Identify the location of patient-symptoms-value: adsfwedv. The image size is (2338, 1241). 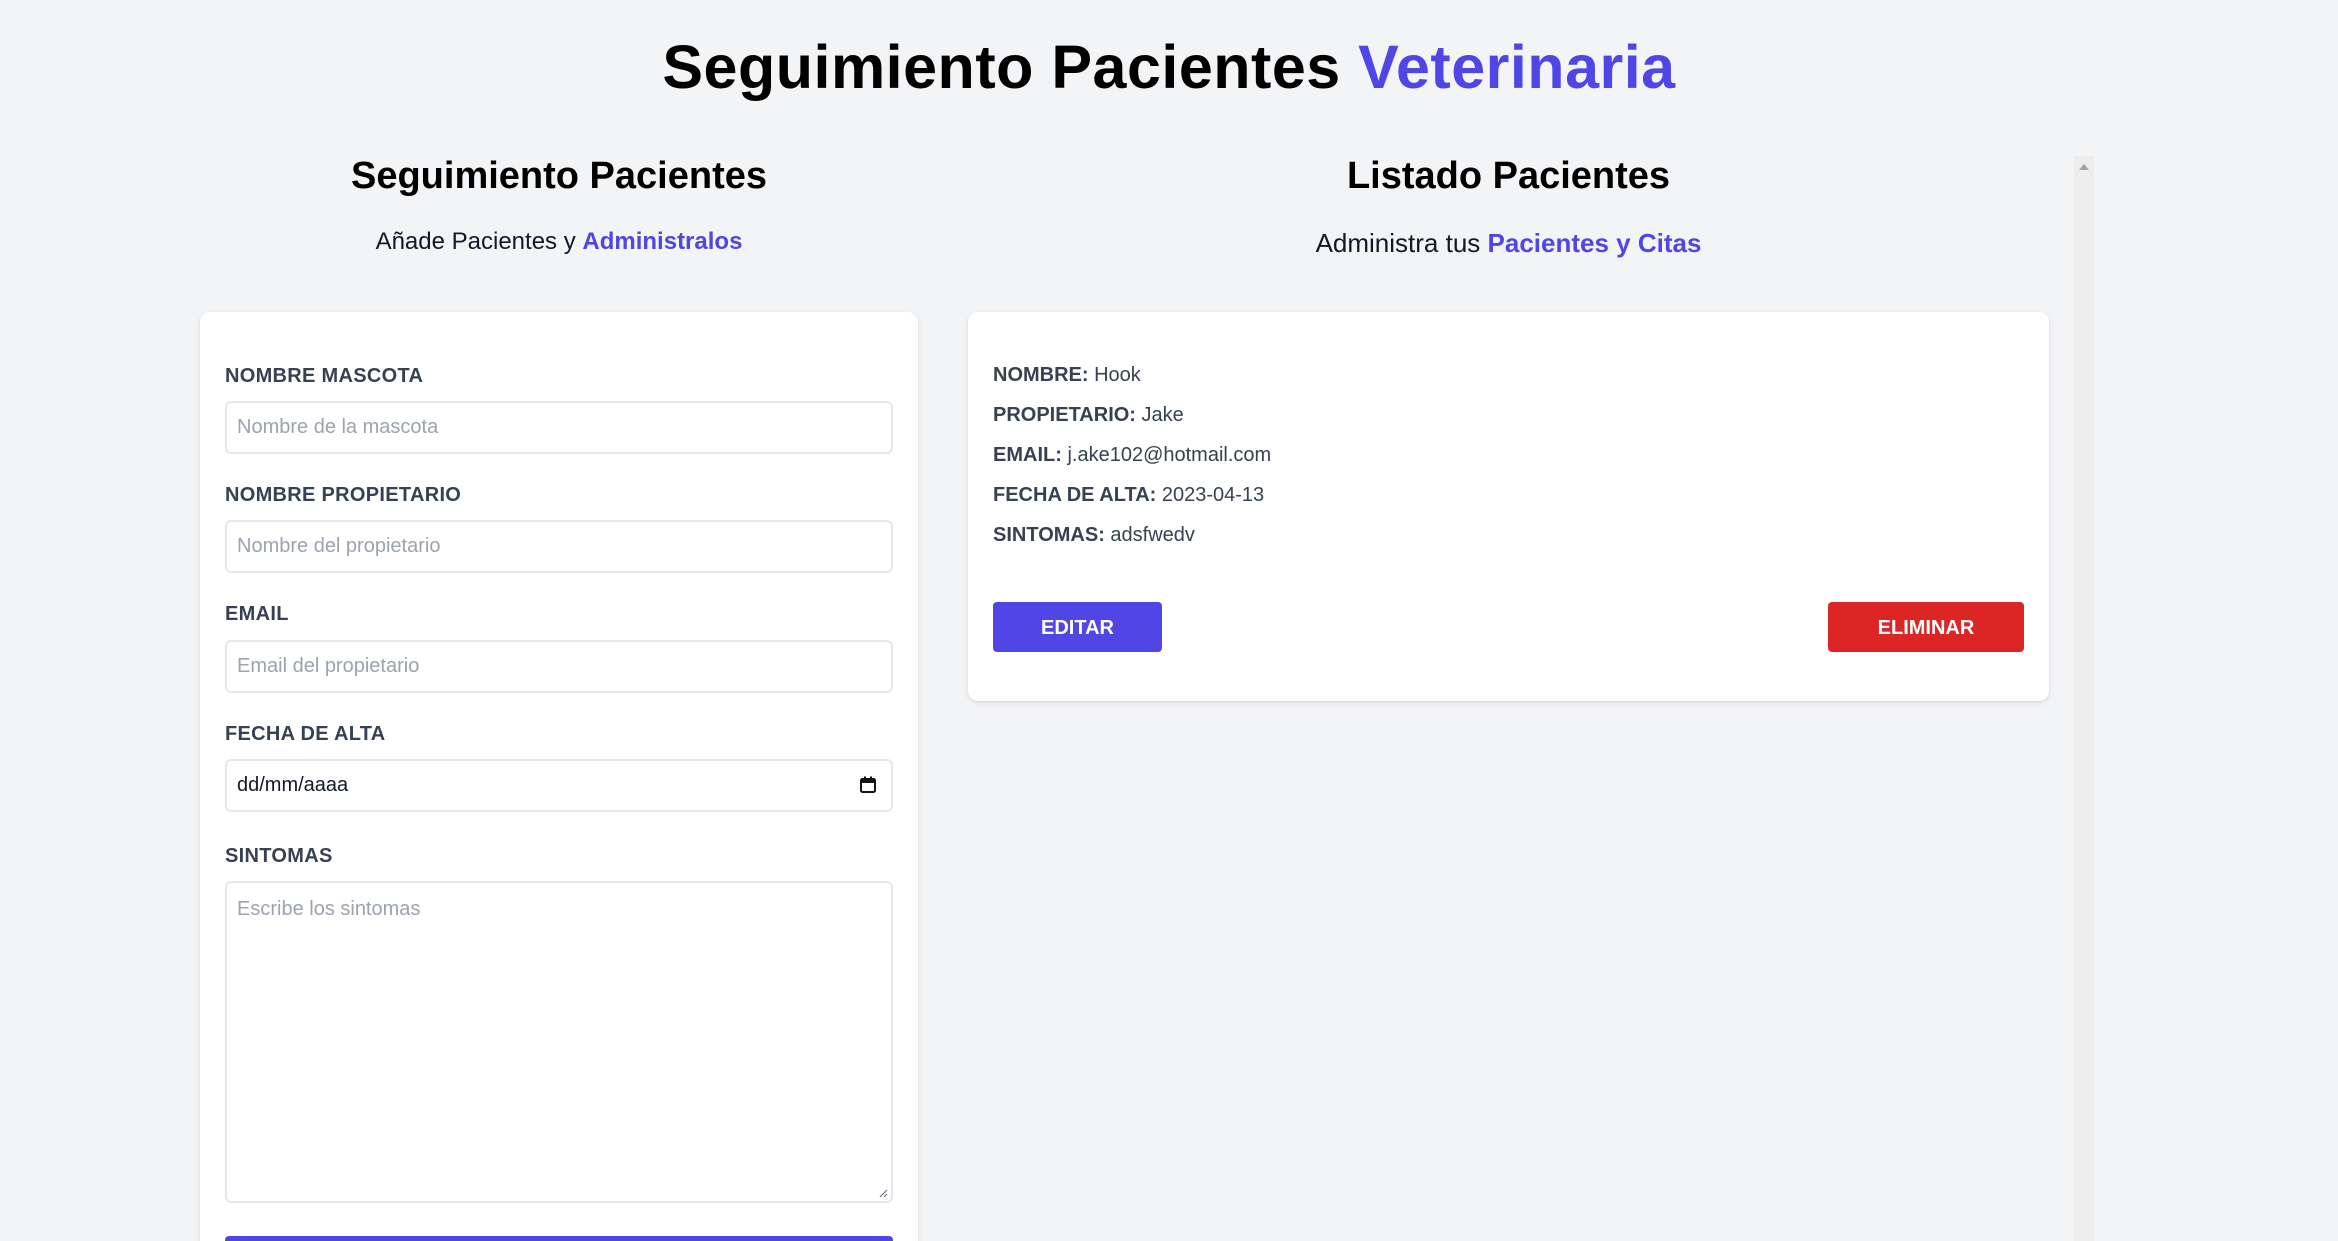
(1152, 535).